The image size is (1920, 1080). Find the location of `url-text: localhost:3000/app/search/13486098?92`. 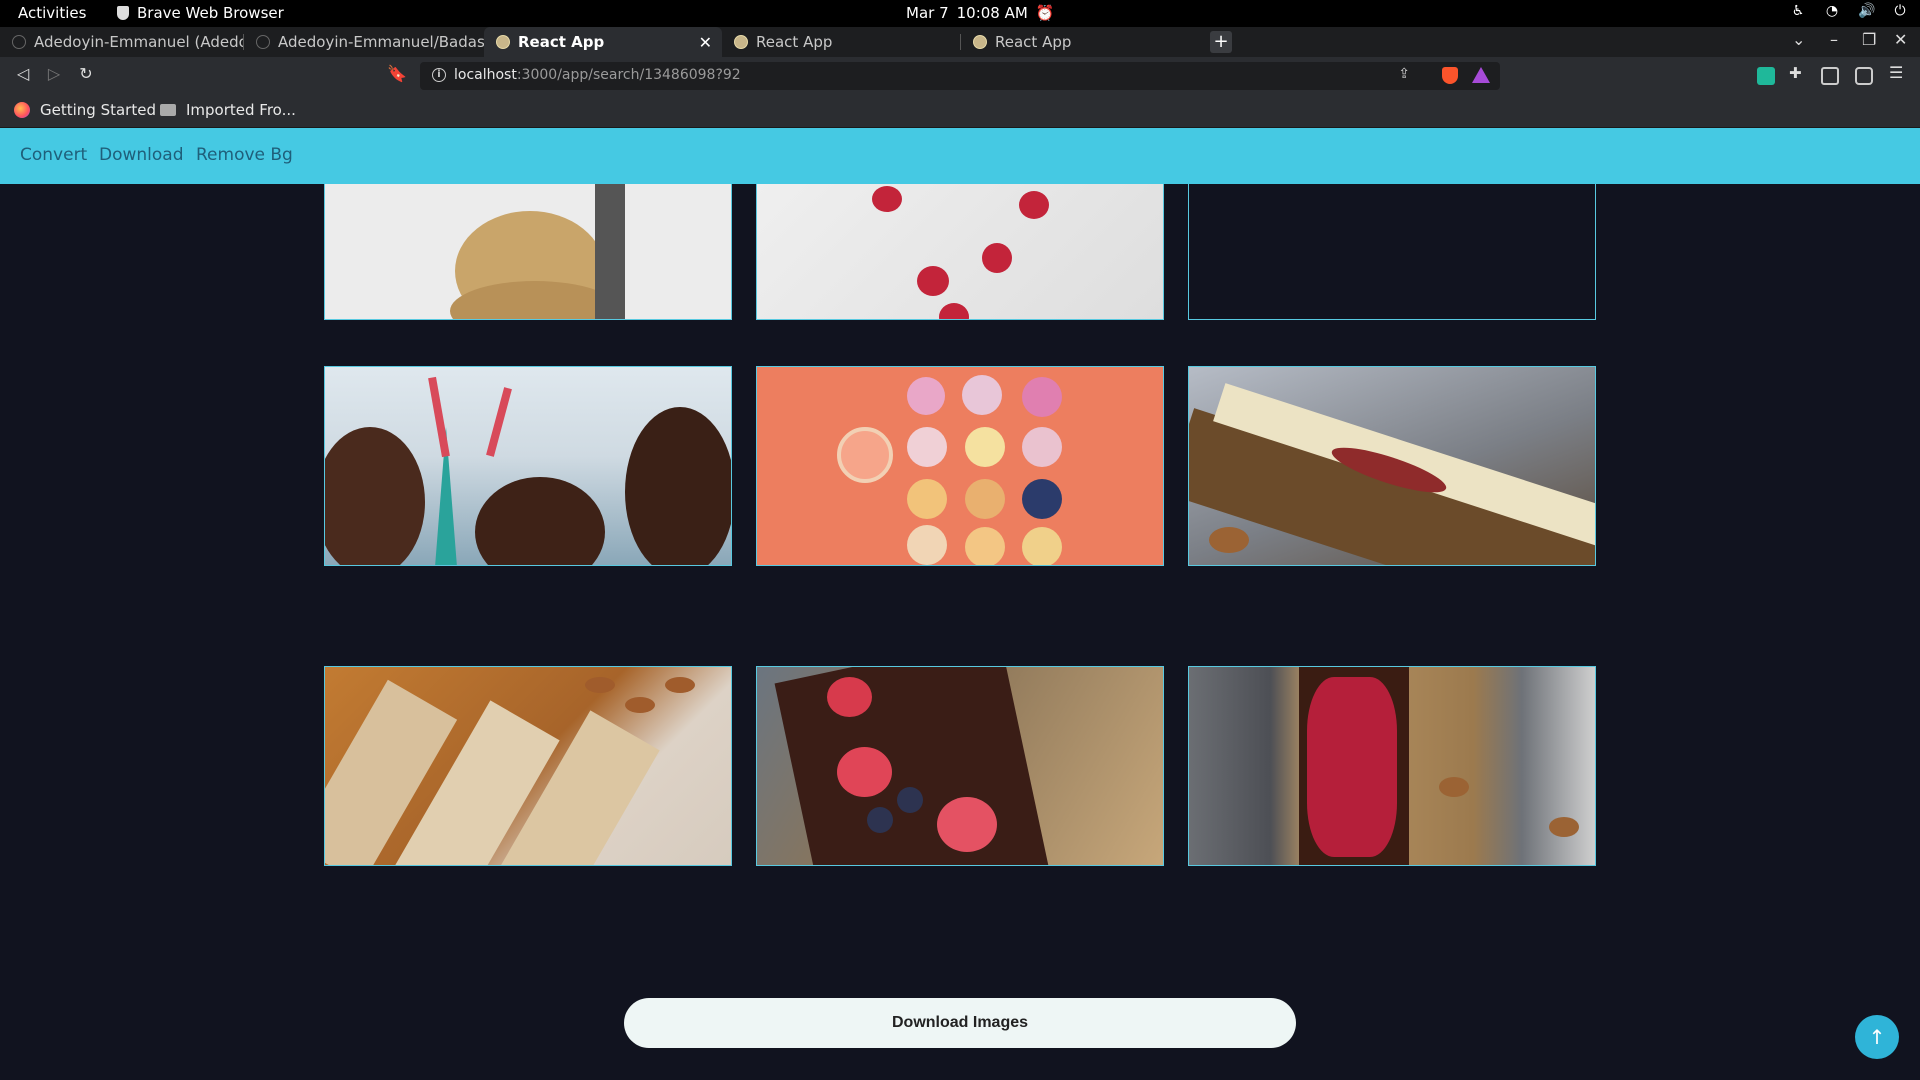

url-text: localhost:3000/app/search/13486098?92 is located at coordinates (597, 75).